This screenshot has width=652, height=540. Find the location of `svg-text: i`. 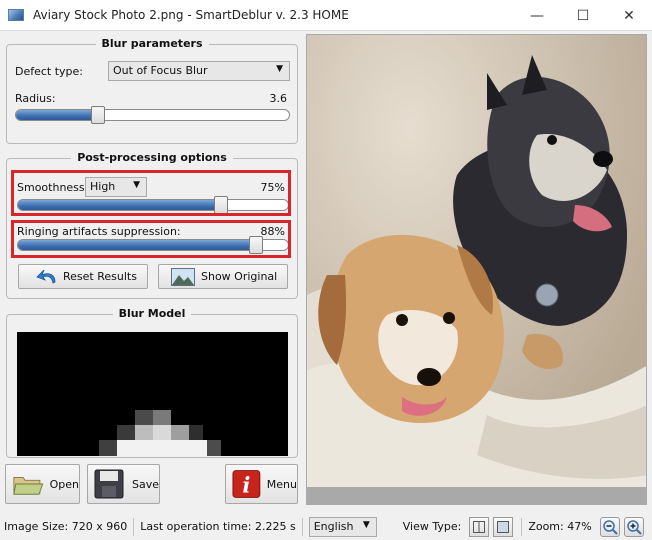

svg-text: i is located at coordinates (246, 485).